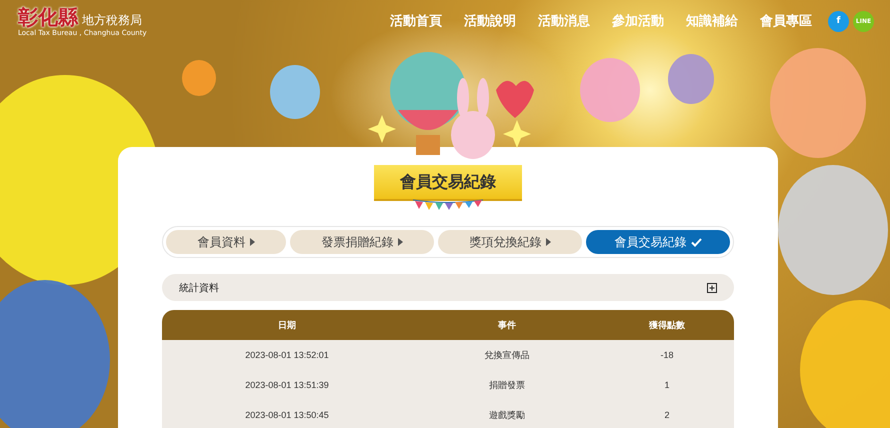  I want to click on tab: 會員交易紀錄, so click(658, 242).